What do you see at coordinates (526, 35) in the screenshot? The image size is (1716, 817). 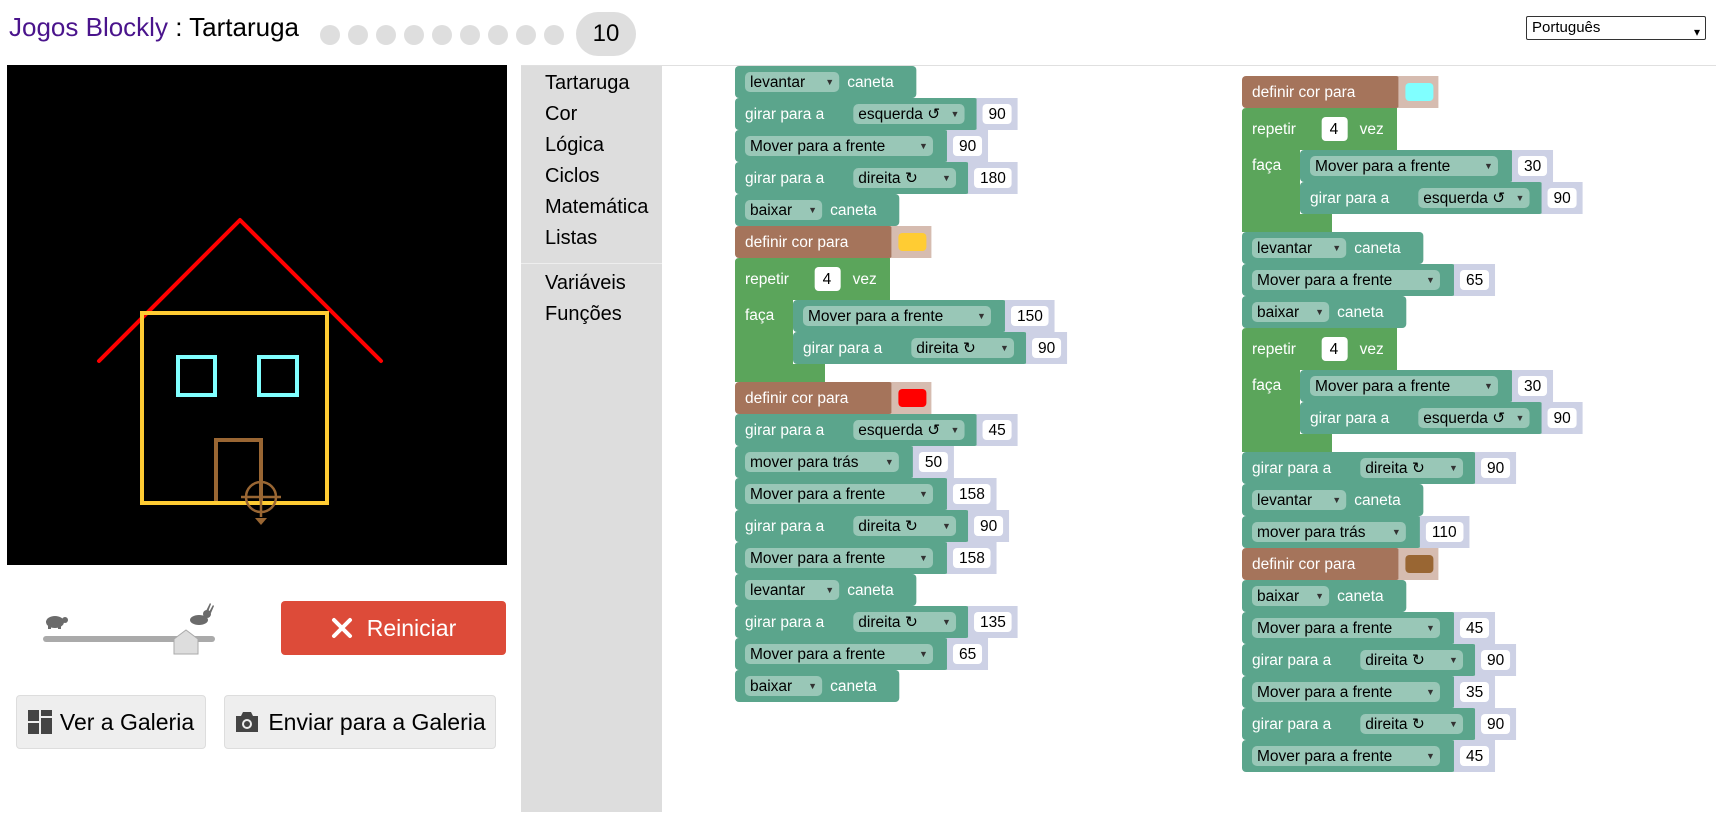 I see `level-8-dot` at bounding box center [526, 35].